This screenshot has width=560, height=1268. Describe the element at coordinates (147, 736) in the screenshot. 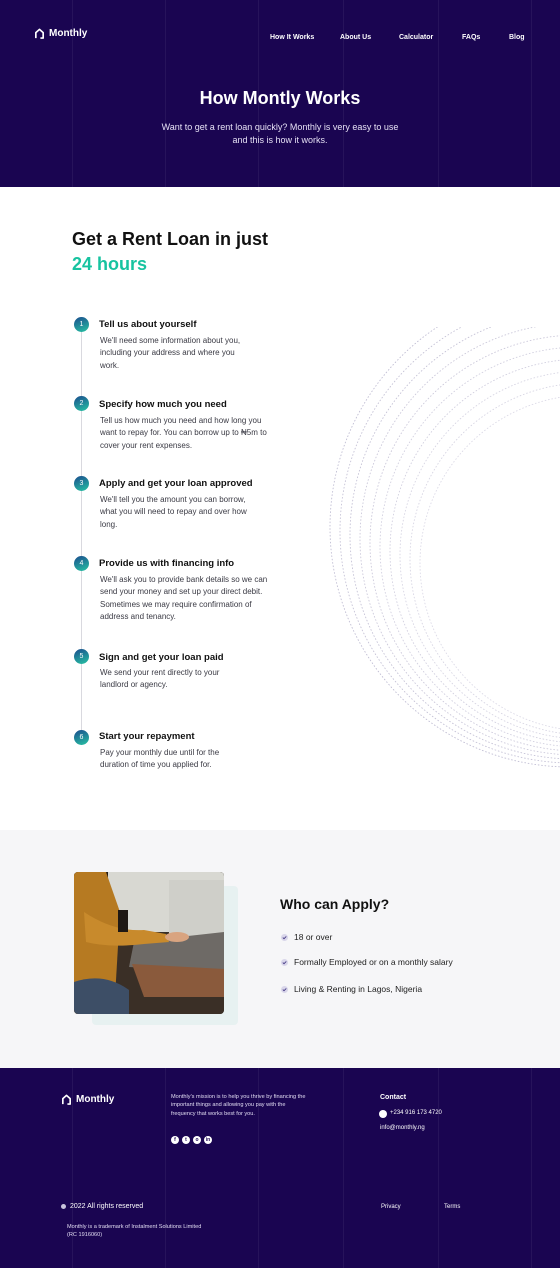

I see `step-title: Start your repayment` at that location.